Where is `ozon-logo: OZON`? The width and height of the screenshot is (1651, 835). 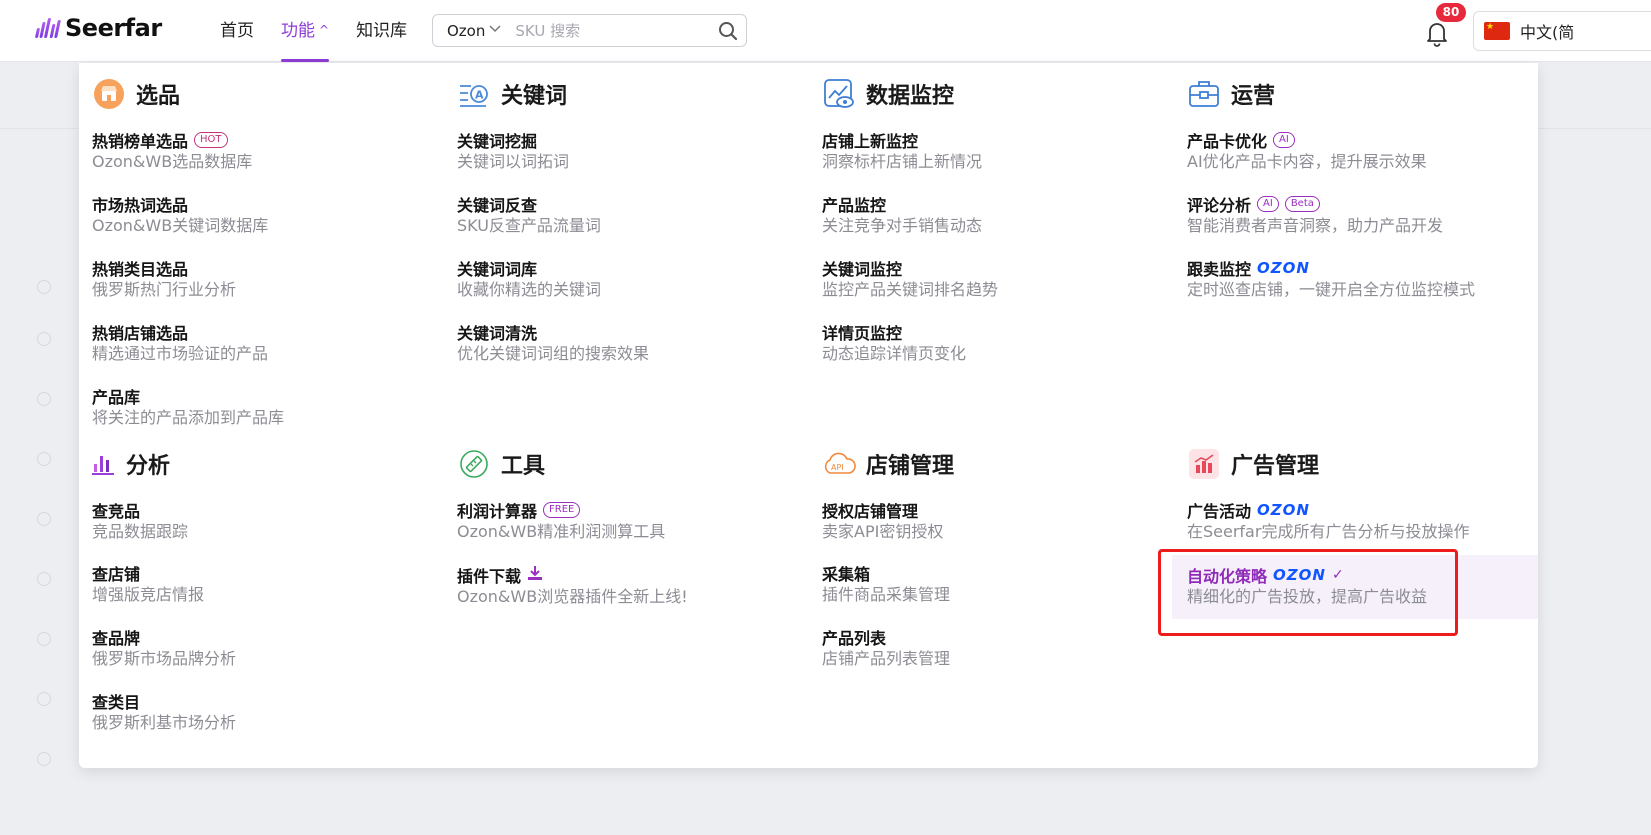
ozon-logo: OZON is located at coordinates (1283, 510).